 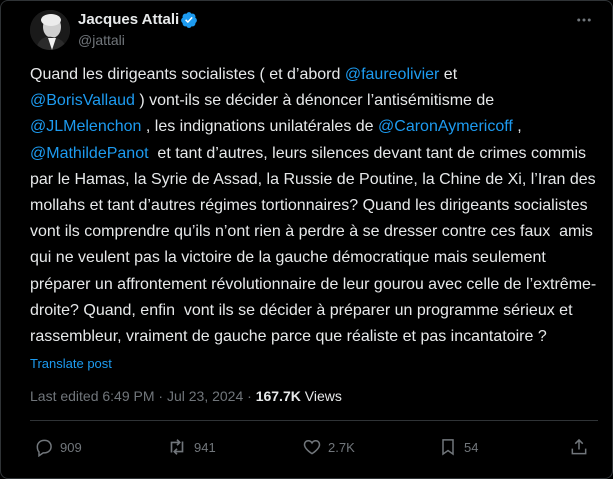 What do you see at coordinates (82, 100) in the screenshot?
I see `mention-link: @BorisVallaud` at bounding box center [82, 100].